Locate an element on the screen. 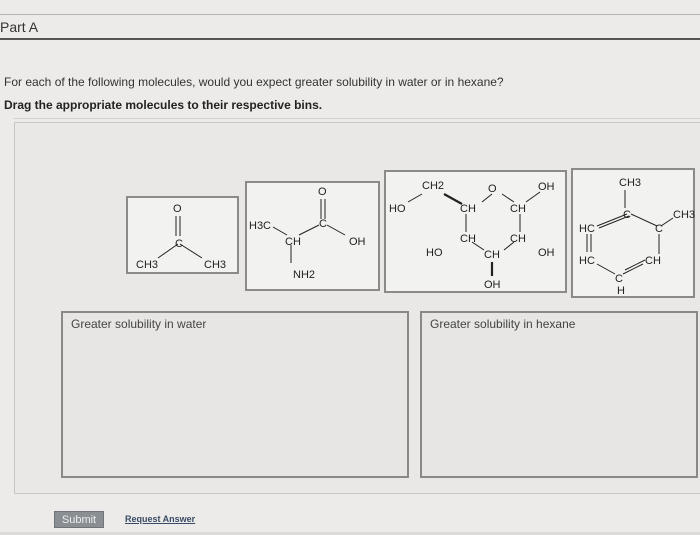 This screenshot has width=700, height=535. atom-oh-bottom: OH is located at coordinates (492, 285).